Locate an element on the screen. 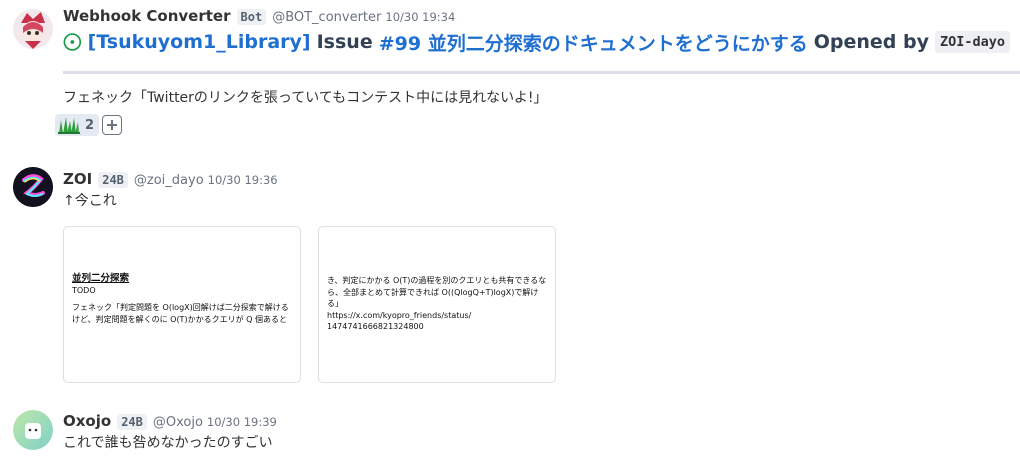 The image size is (1020, 462). card-line: フェネック「判定問題を O(logX)回解けば二分探索で解ける is located at coordinates (180, 307).